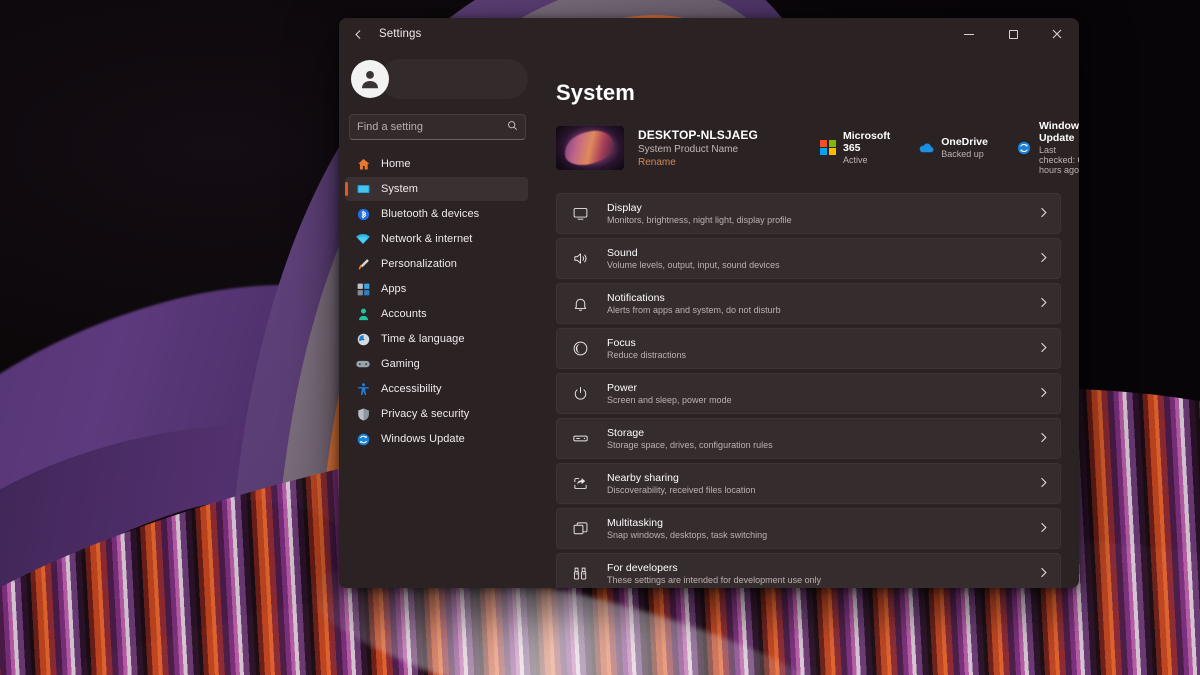  I want to click on back-arrow-icon, so click(358, 34).